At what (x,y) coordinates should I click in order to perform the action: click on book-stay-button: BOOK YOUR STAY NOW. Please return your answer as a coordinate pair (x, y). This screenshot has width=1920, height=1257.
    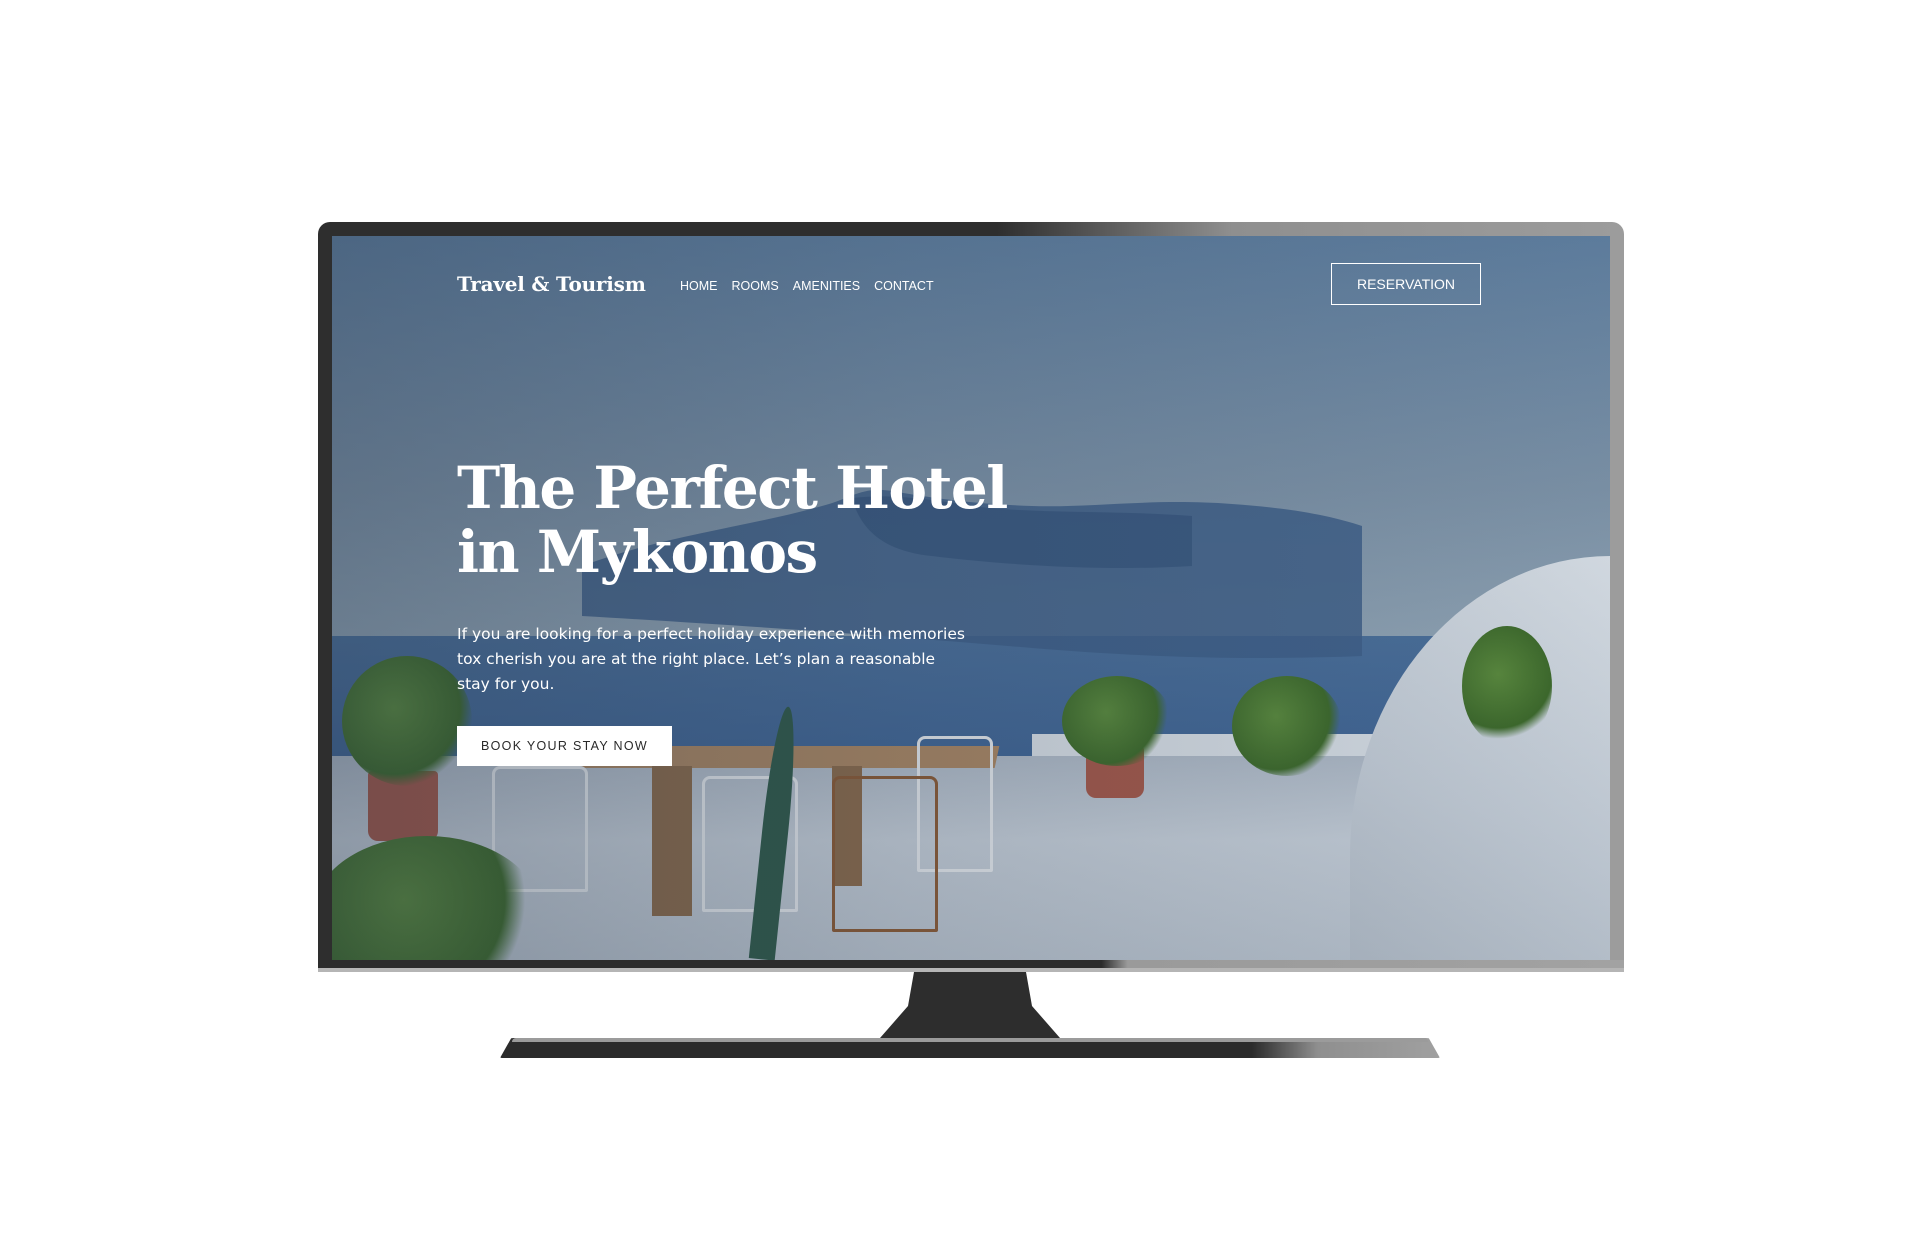
    Looking at the image, I should click on (564, 746).